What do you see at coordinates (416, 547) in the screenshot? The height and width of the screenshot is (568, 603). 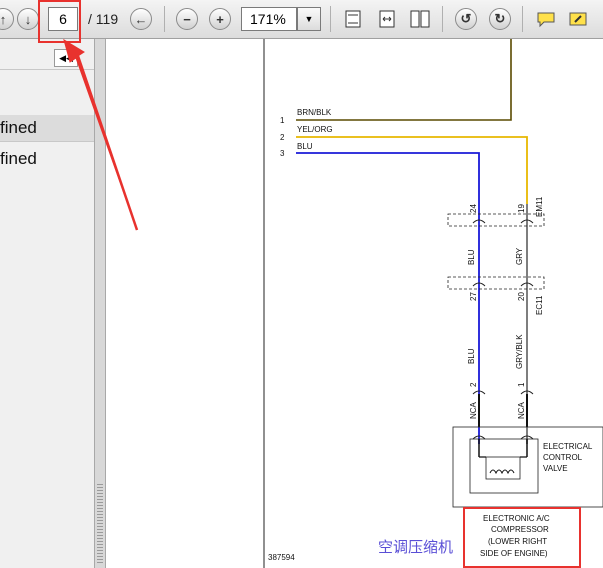 I see `compressor-chinese-label: 空调压缩机` at bounding box center [416, 547].